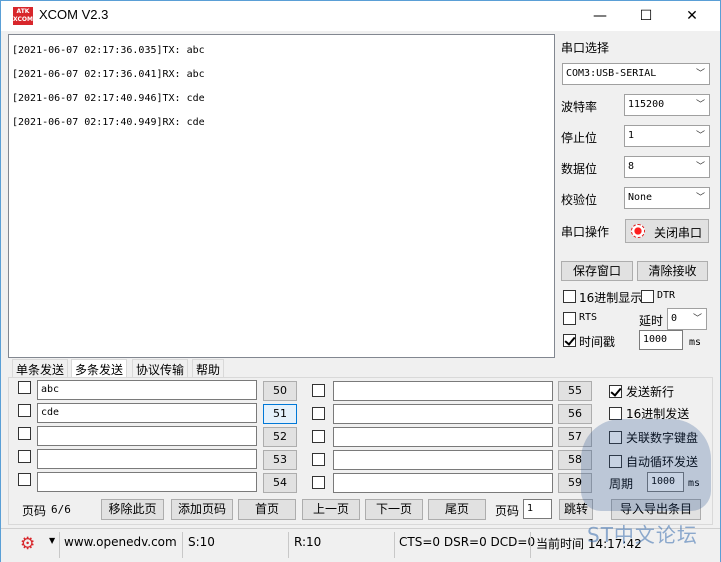 This screenshot has width=721, height=562. What do you see at coordinates (280, 437) in the screenshot?
I see `send-item-button: 52` at bounding box center [280, 437].